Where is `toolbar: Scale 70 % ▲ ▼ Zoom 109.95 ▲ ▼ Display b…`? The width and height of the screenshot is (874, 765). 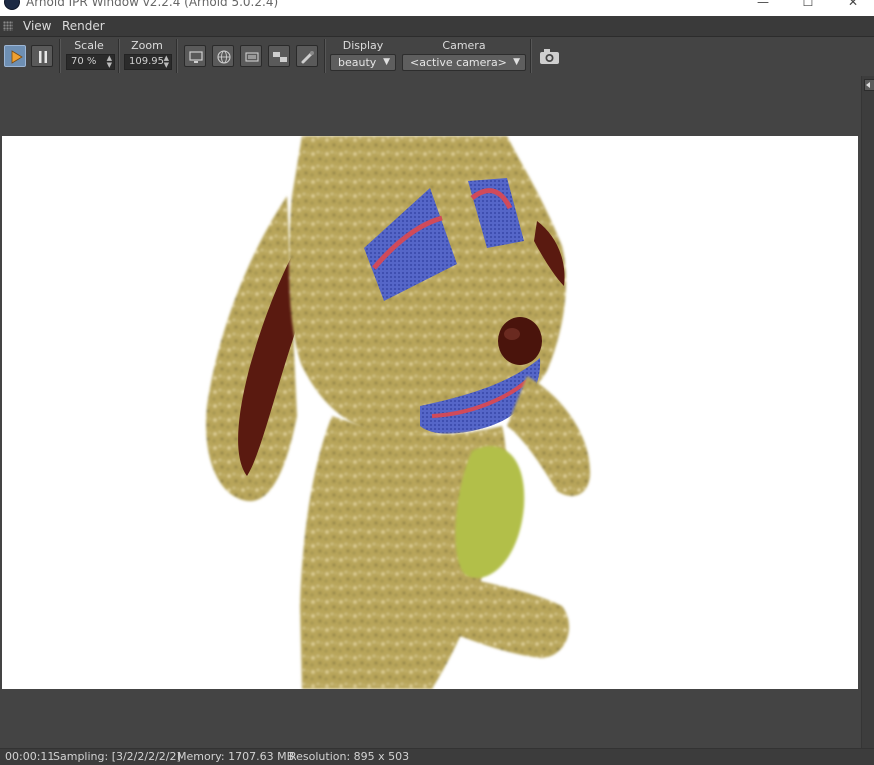
toolbar: Scale 70 % ▲ ▼ Zoom 109.95 ▲ ▼ Display b… is located at coordinates (437, 56).